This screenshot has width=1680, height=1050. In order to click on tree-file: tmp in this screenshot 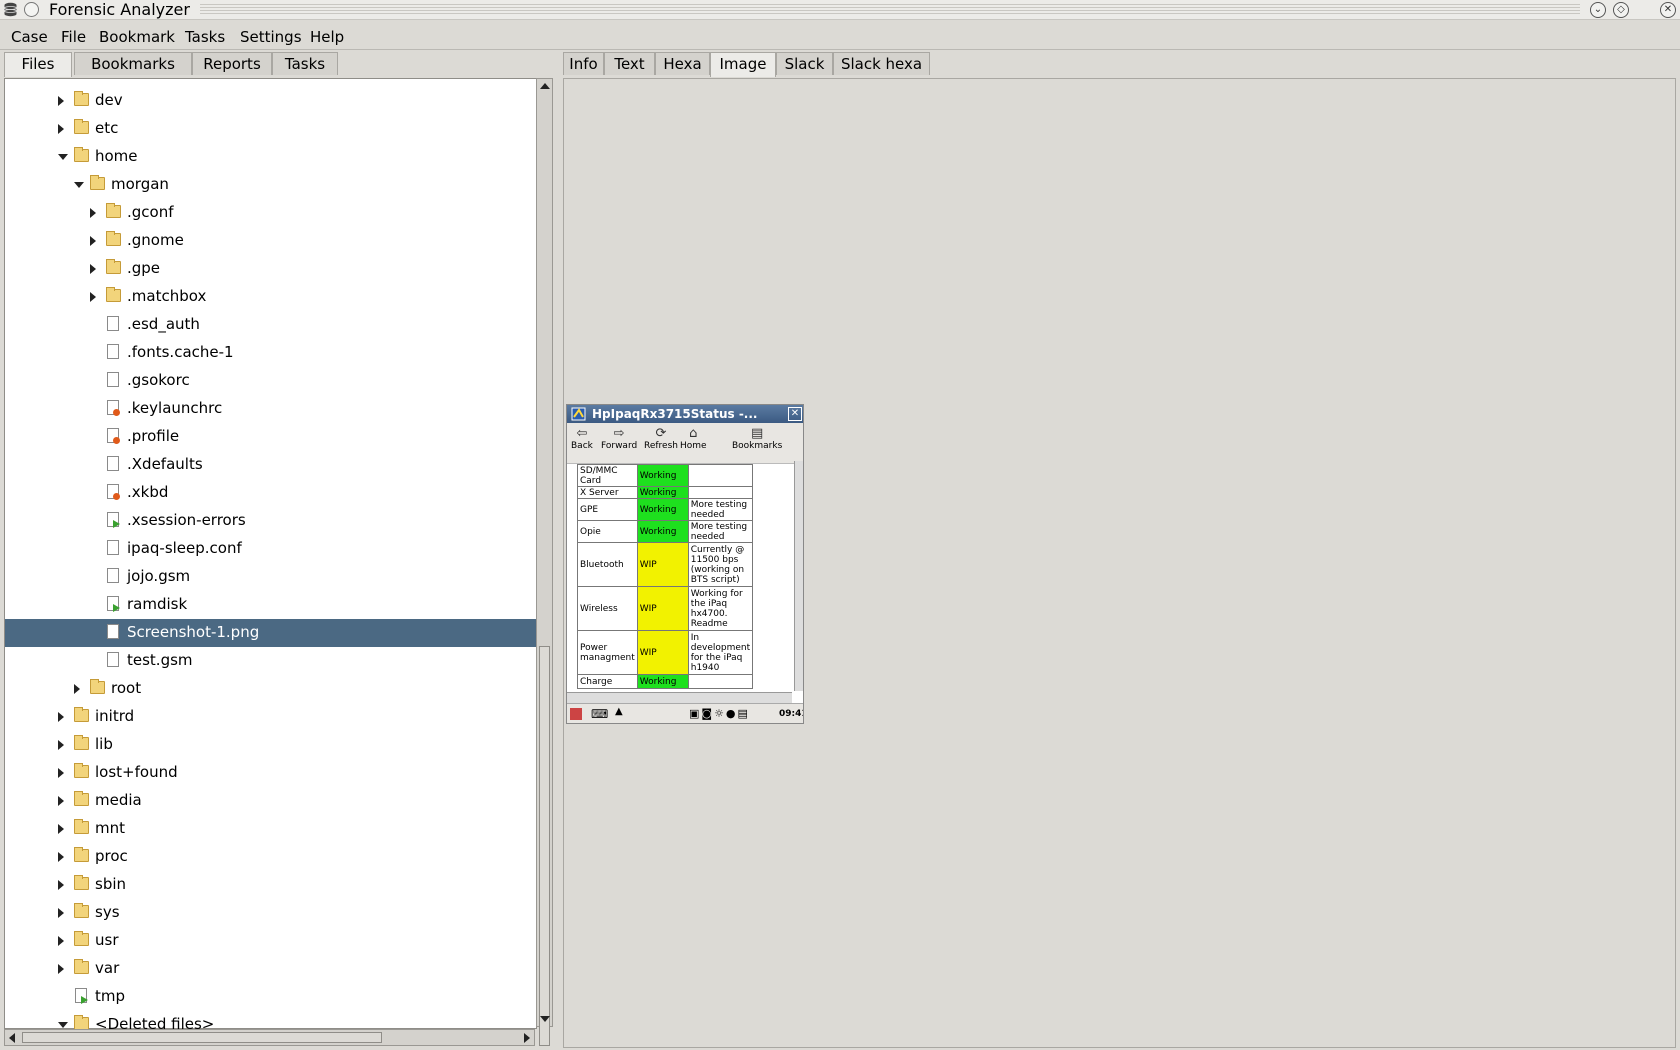, I will do `click(270, 997)`.